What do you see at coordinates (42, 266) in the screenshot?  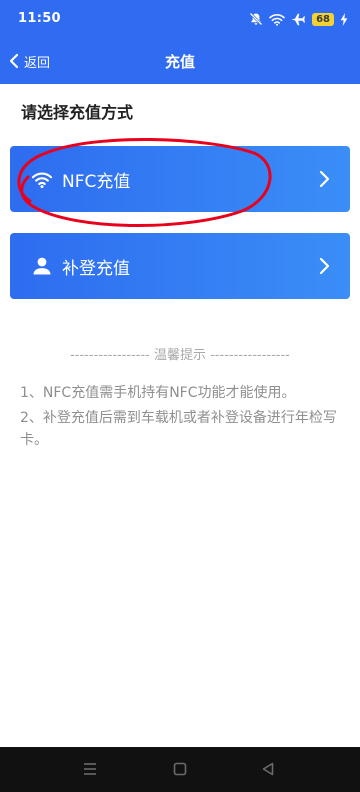 I see `person-icon` at bounding box center [42, 266].